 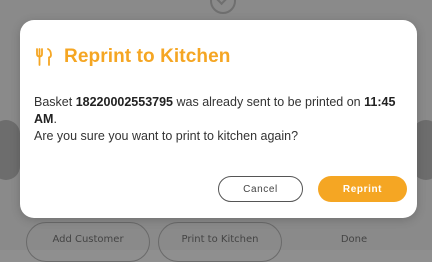 I want to click on reprint-button: Reprint, so click(x=362, y=189).